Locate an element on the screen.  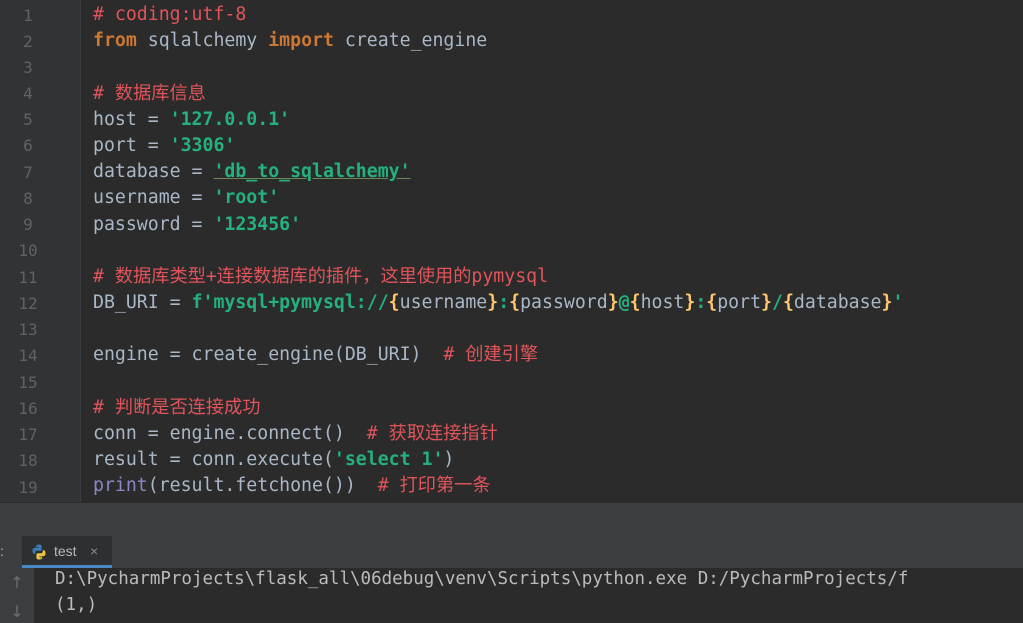
line-number: 7 is located at coordinates (28, 172).